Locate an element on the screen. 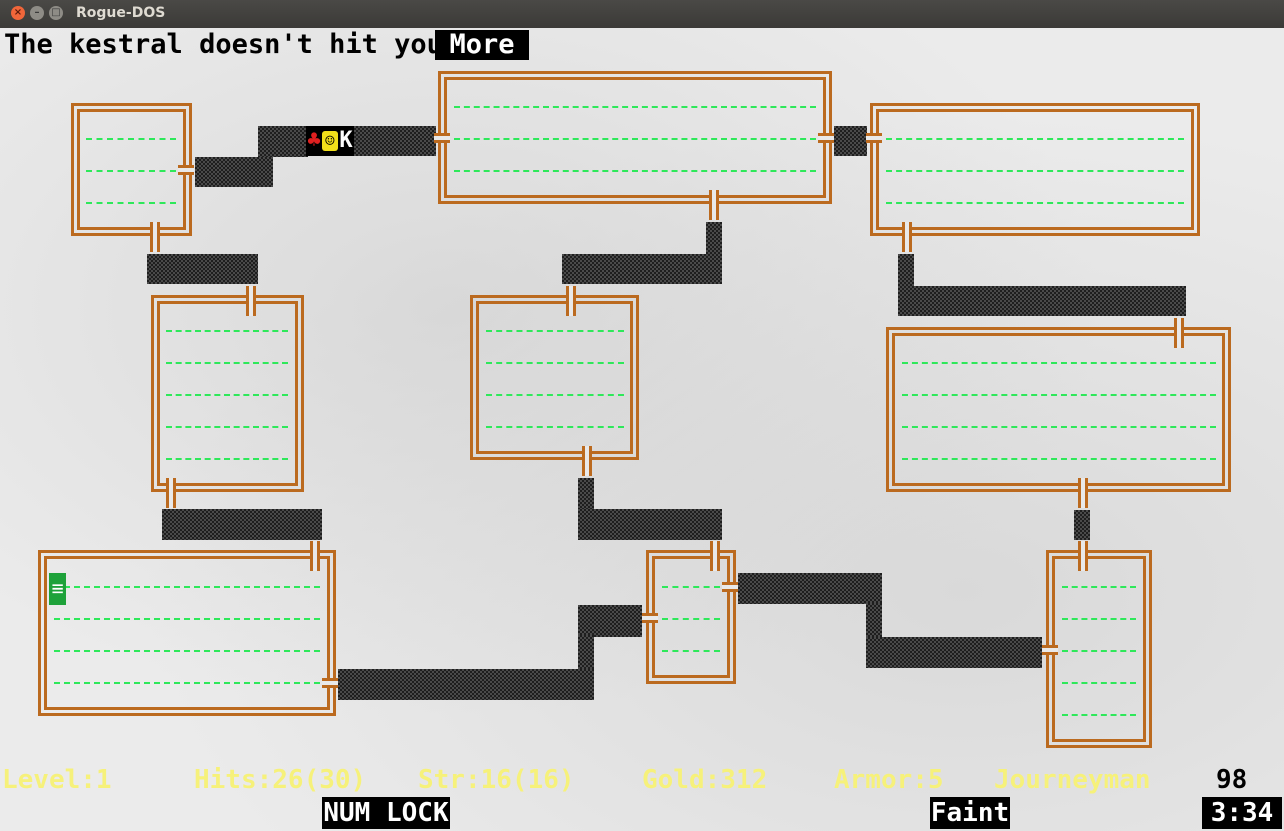  stat-gold: Gold:312 is located at coordinates (705, 780).